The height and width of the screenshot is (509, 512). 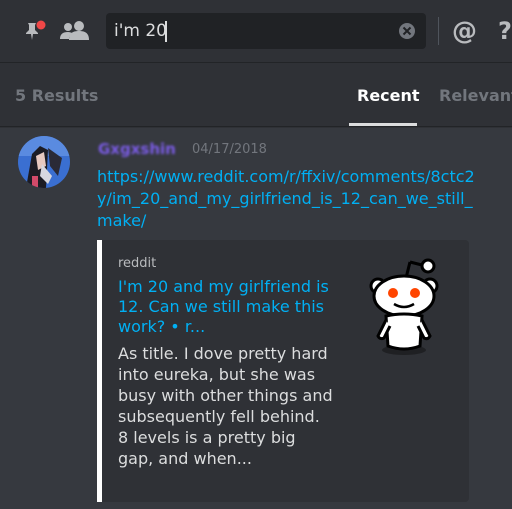 I want to click on search-input, so click(x=249, y=31).